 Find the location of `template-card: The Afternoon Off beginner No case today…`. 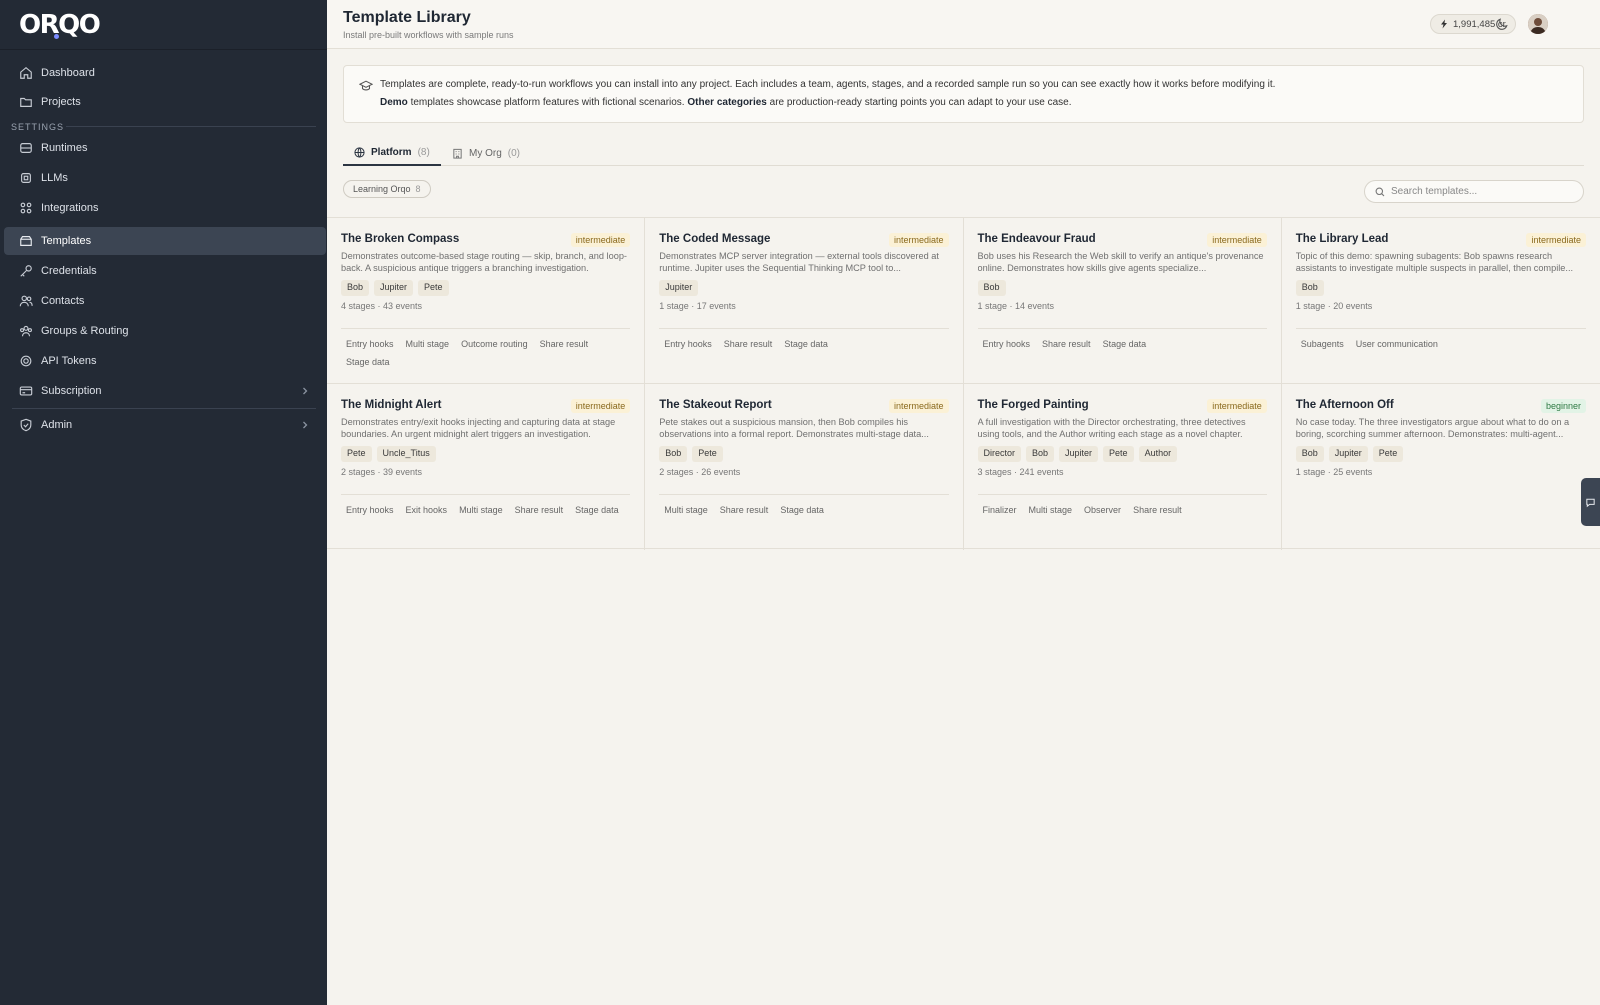

template-card: The Afternoon Off beginner No case today… is located at coordinates (1441, 467).